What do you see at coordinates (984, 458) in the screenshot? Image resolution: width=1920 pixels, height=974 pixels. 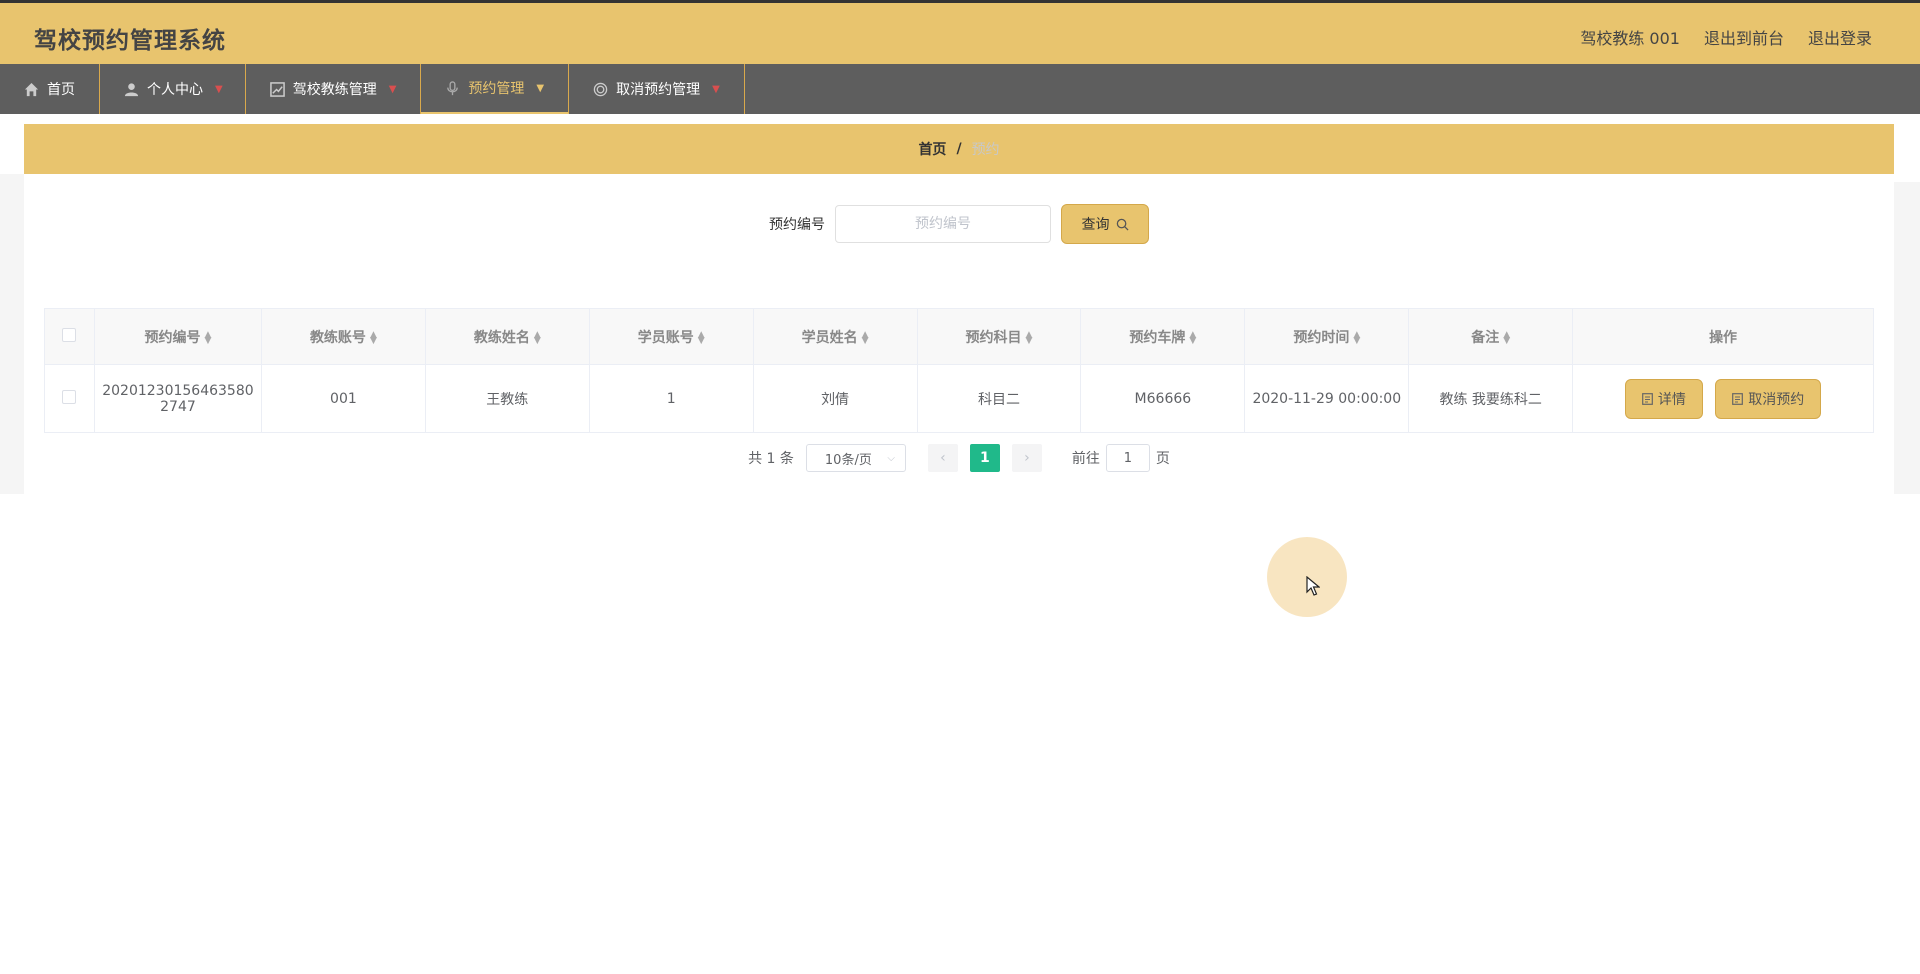 I see `page-number-current: 1` at bounding box center [984, 458].